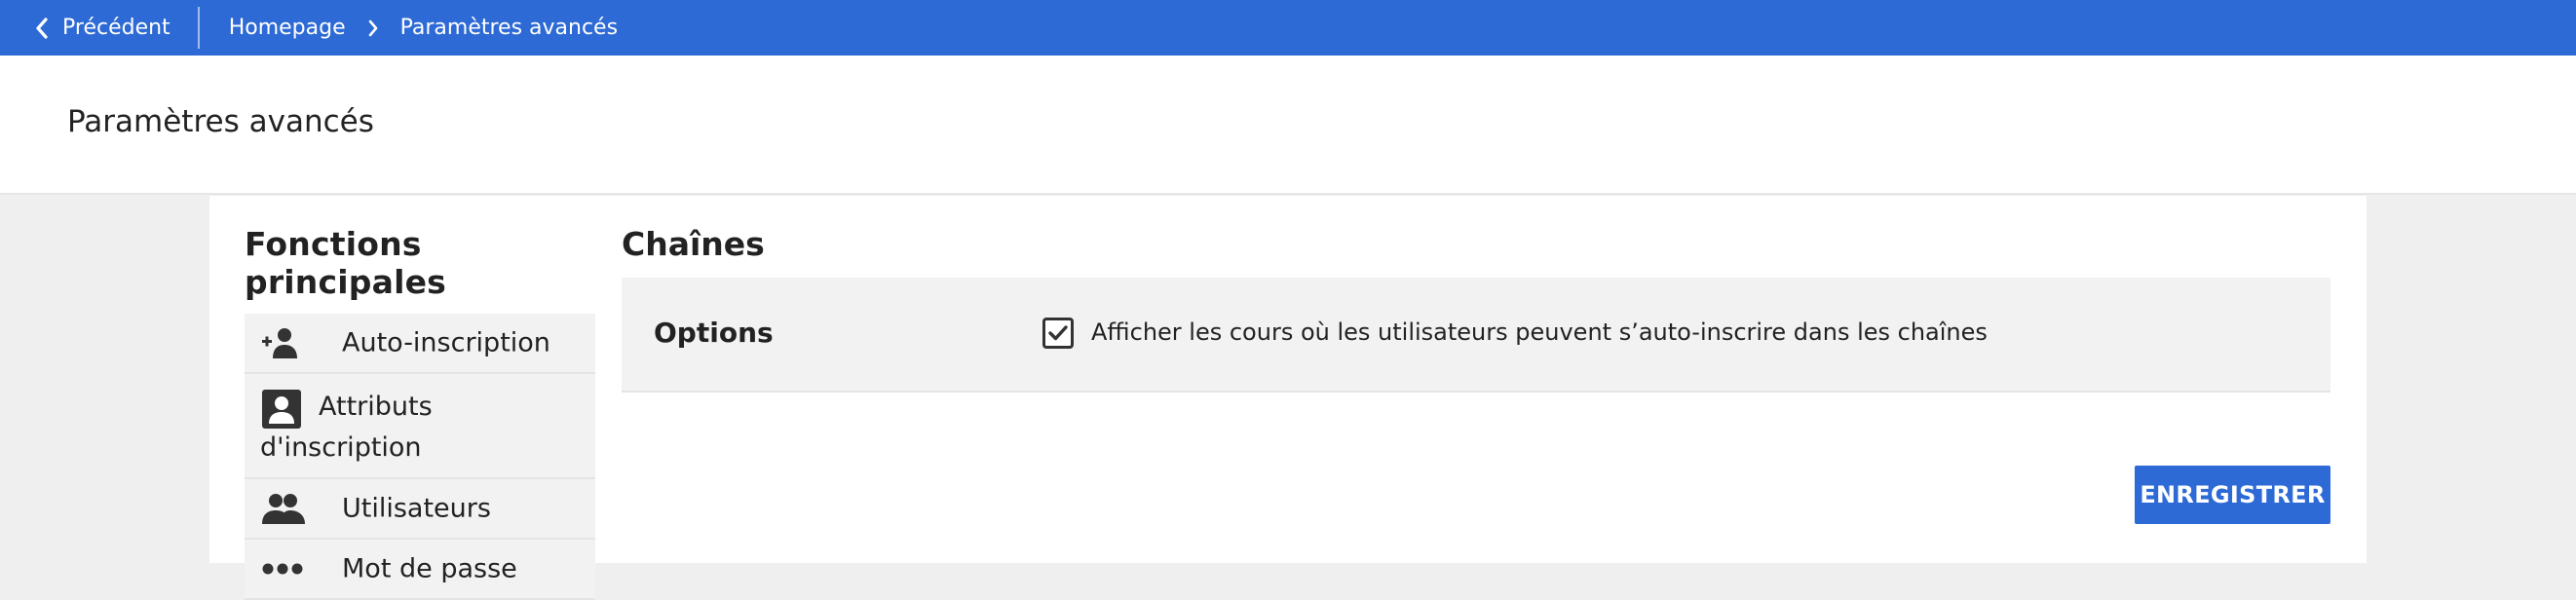  Describe the element at coordinates (429, 568) in the screenshot. I see `sidebar-item-label: Mot de passe` at that location.